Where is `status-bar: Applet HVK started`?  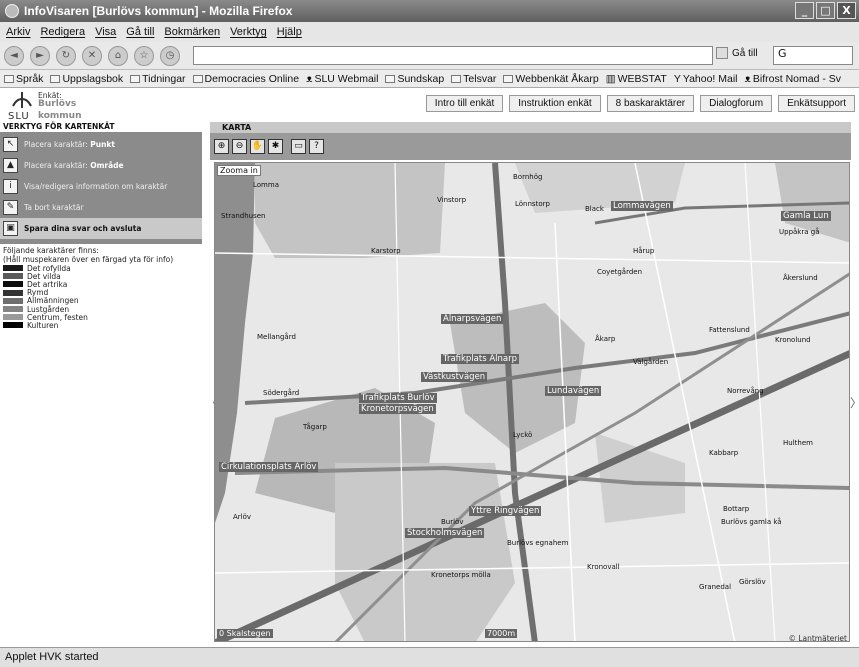
status-bar: Applet HVK started is located at coordinates (429, 657).